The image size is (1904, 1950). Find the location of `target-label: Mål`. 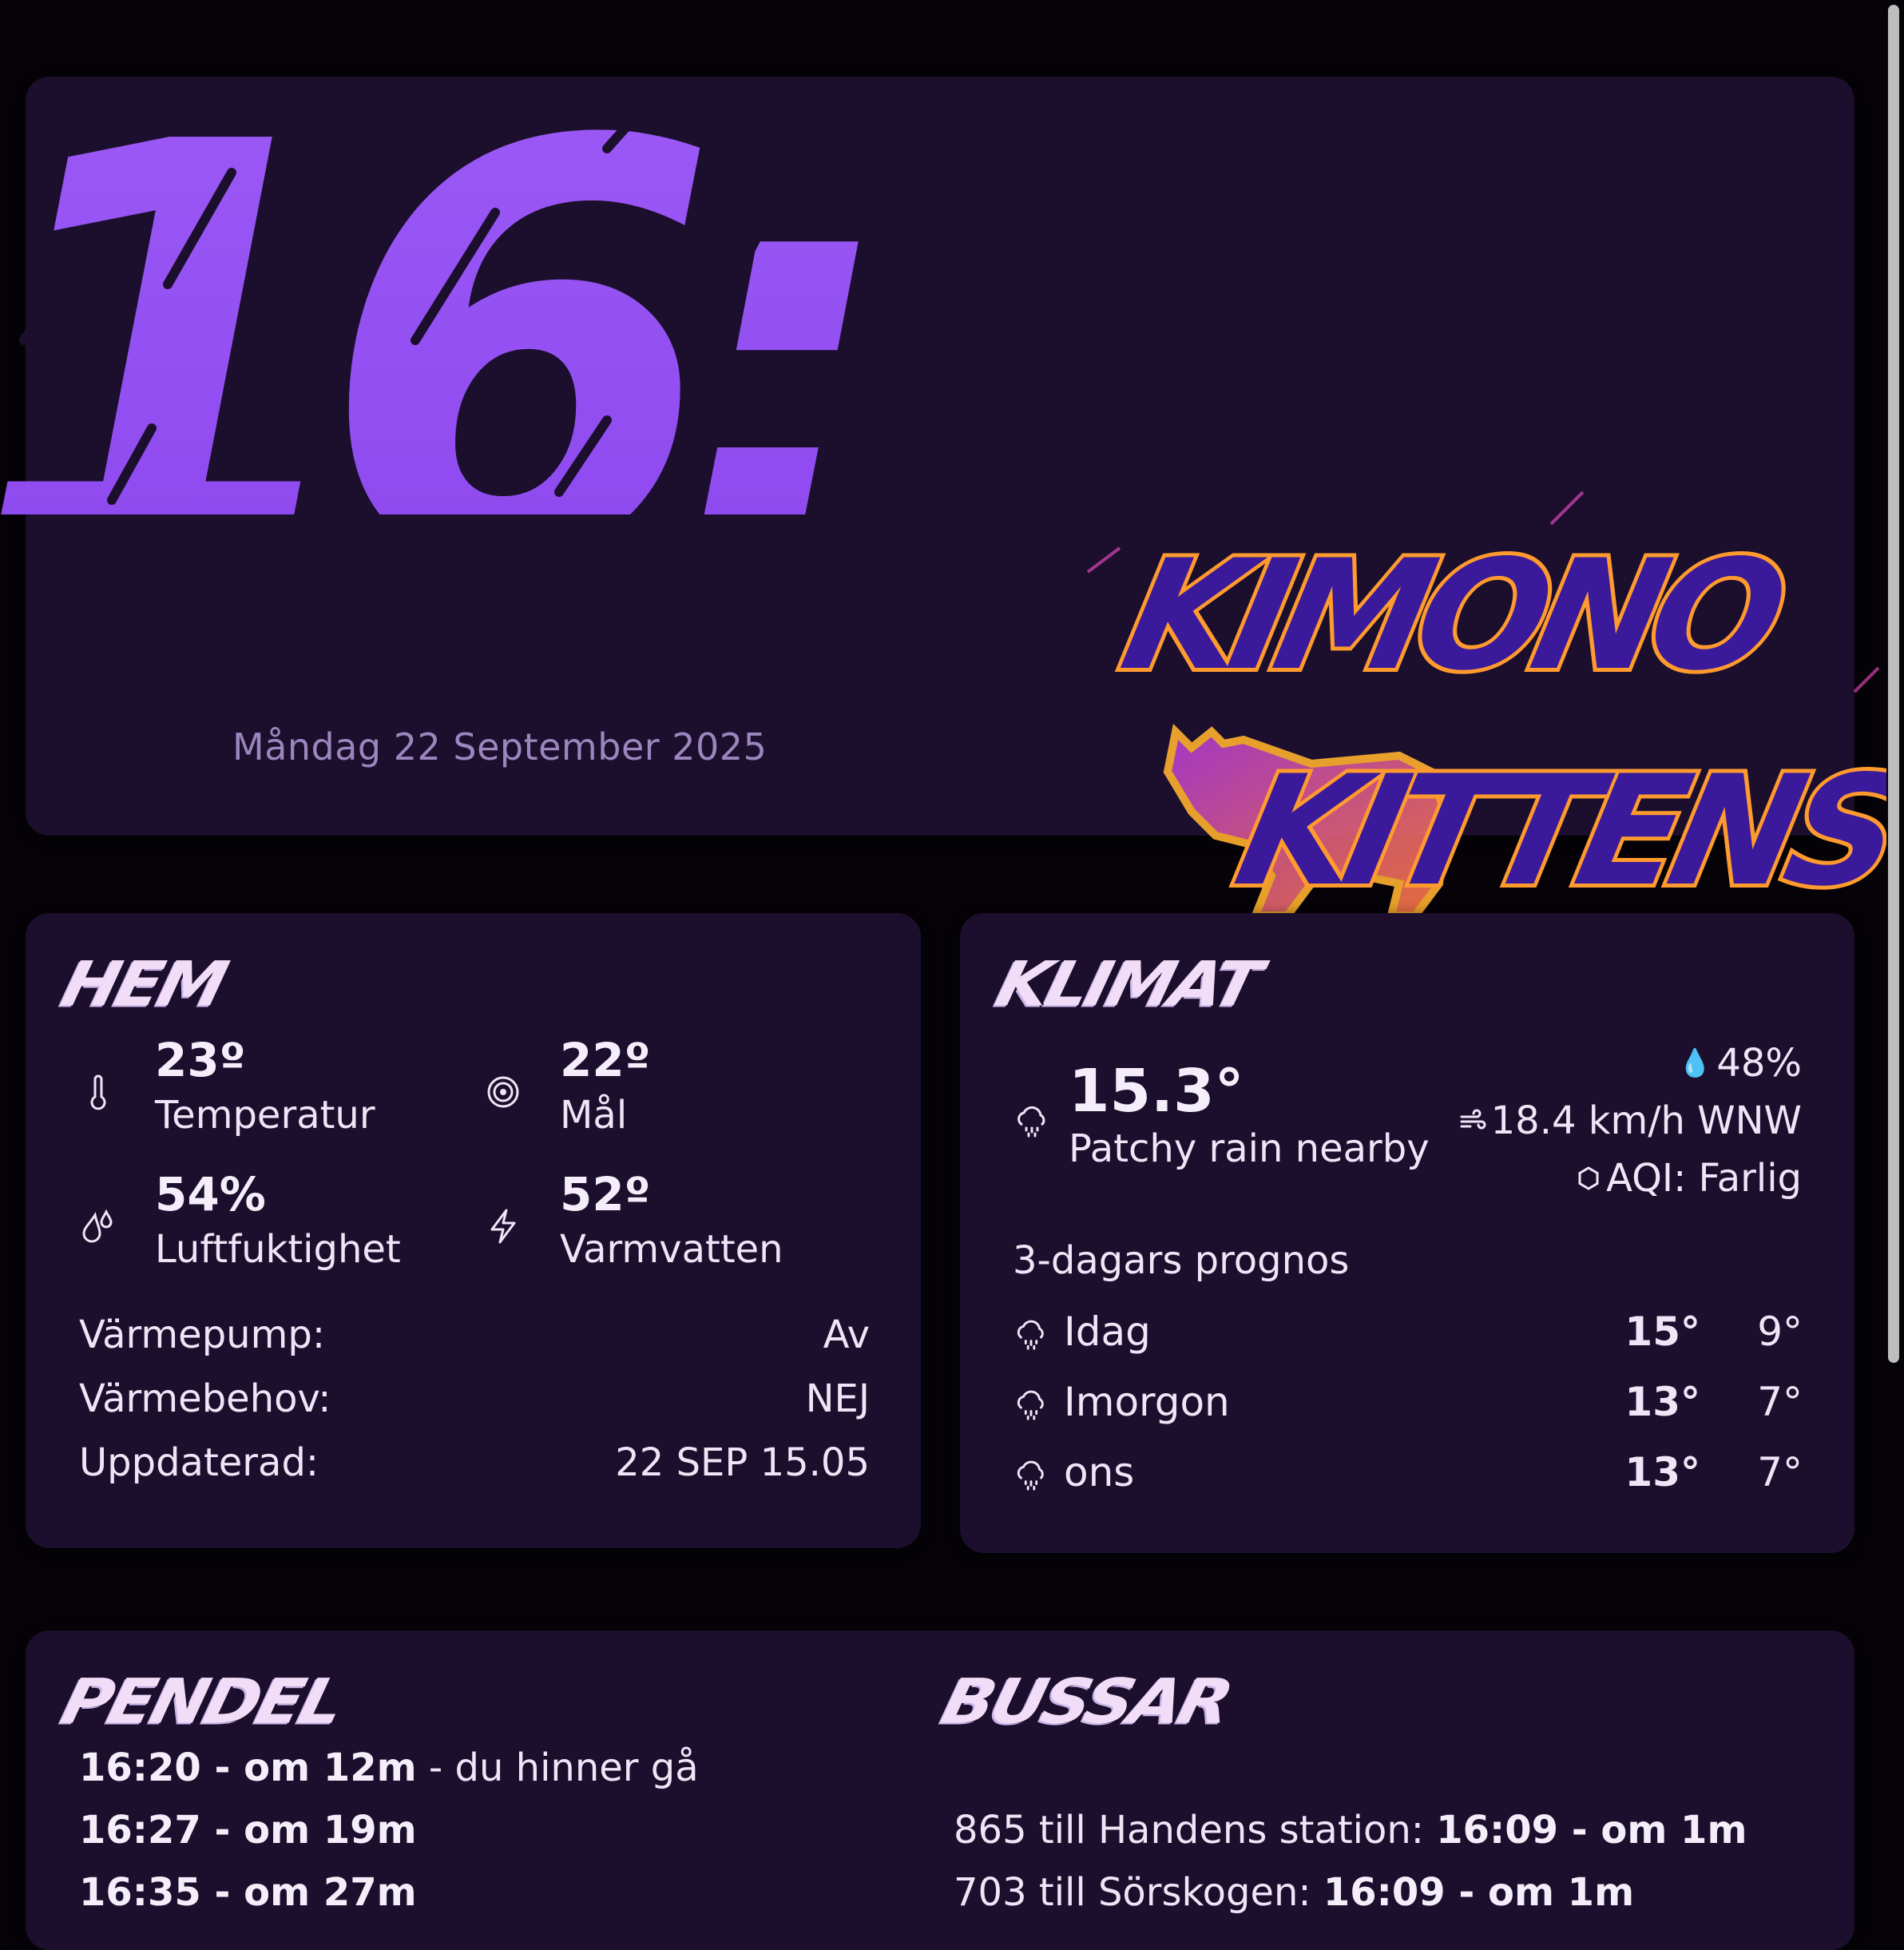

target-label: Mål is located at coordinates (594, 1115).